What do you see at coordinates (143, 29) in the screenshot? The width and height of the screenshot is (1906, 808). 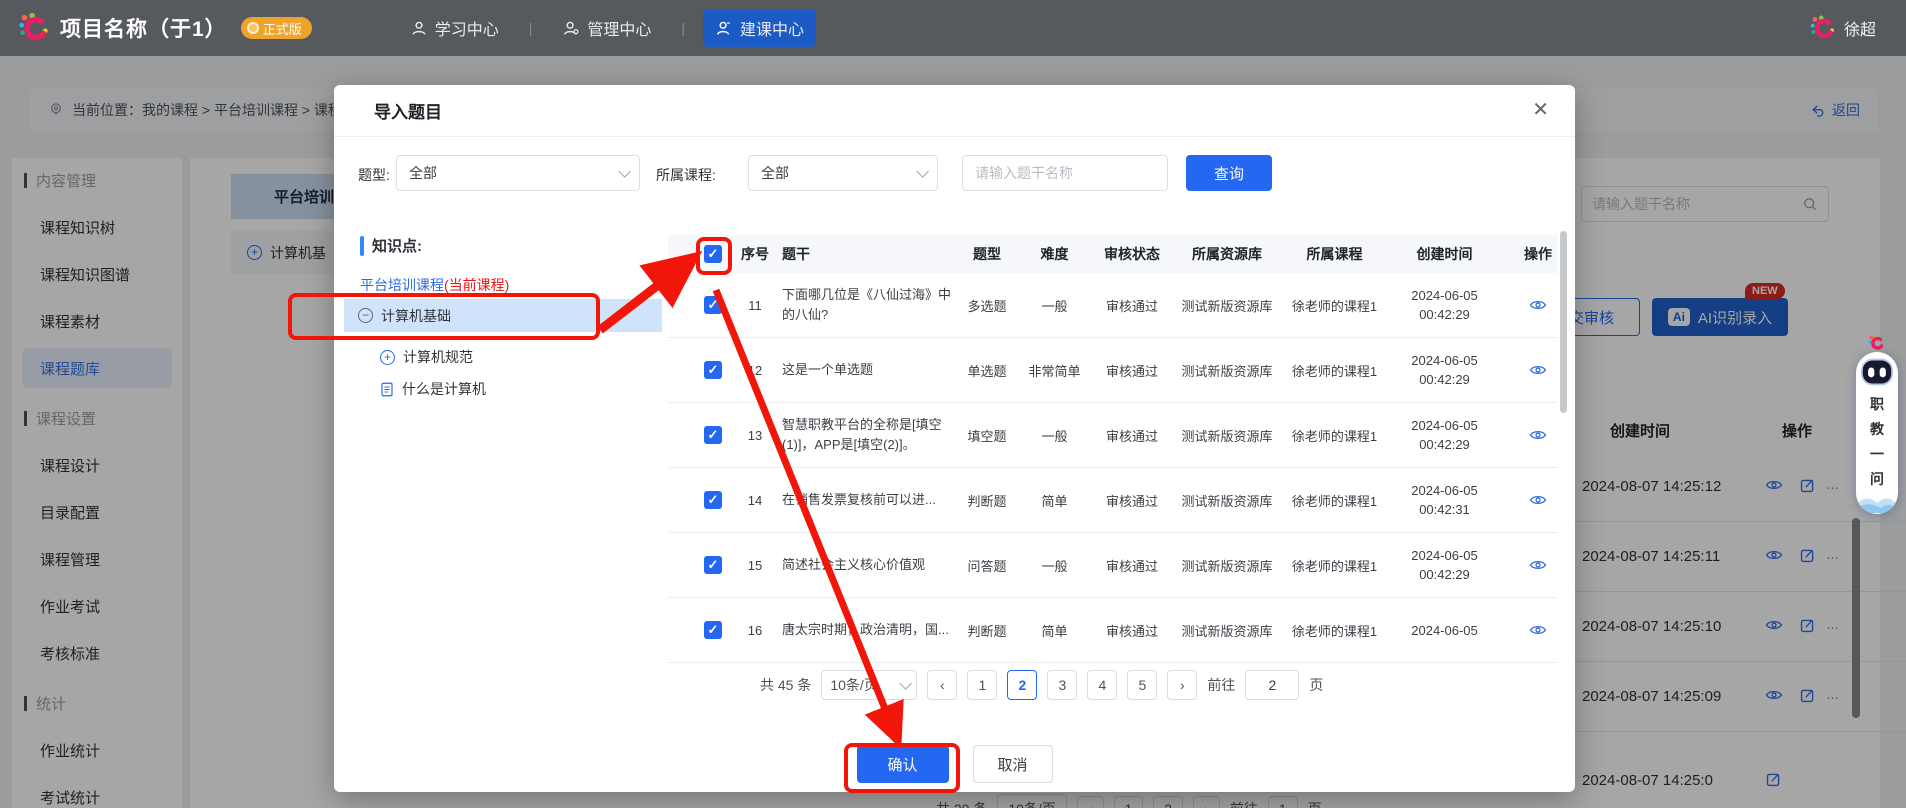 I see `app-title: 项目名称（于1）` at bounding box center [143, 29].